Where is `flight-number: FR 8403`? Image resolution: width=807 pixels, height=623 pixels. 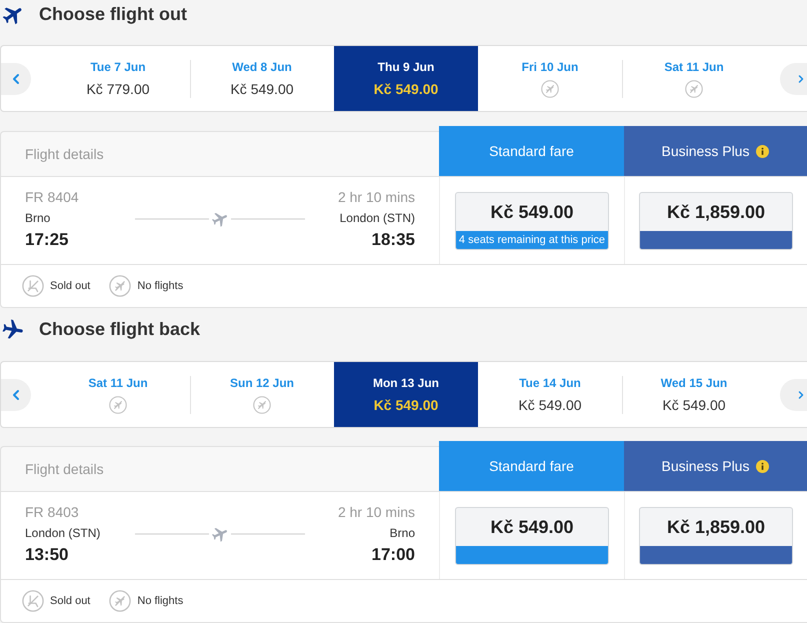
flight-number: FR 8403 is located at coordinates (52, 512).